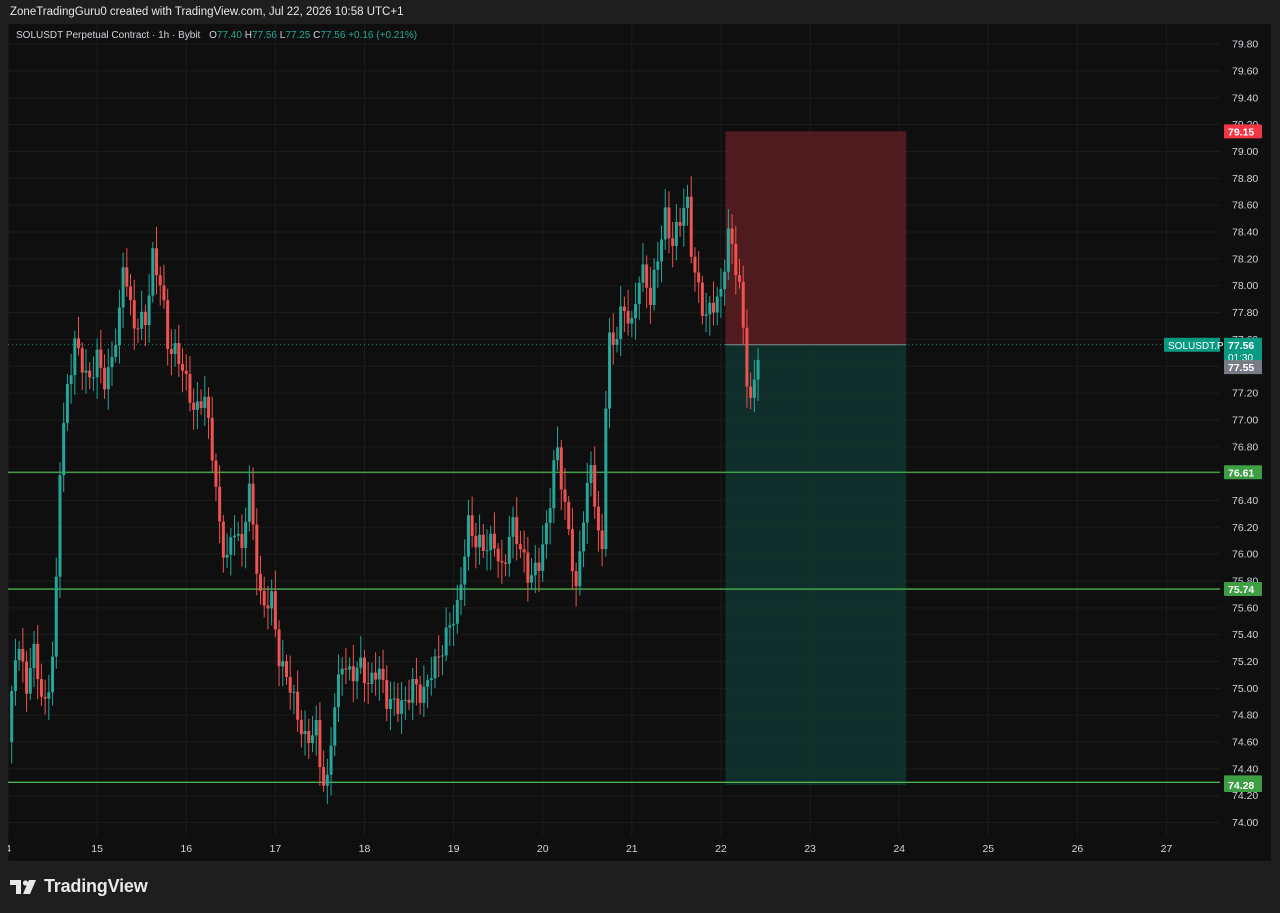  Describe the element at coordinates (899, 849) in the screenshot. I see `x-tick-label: 24` at that location.